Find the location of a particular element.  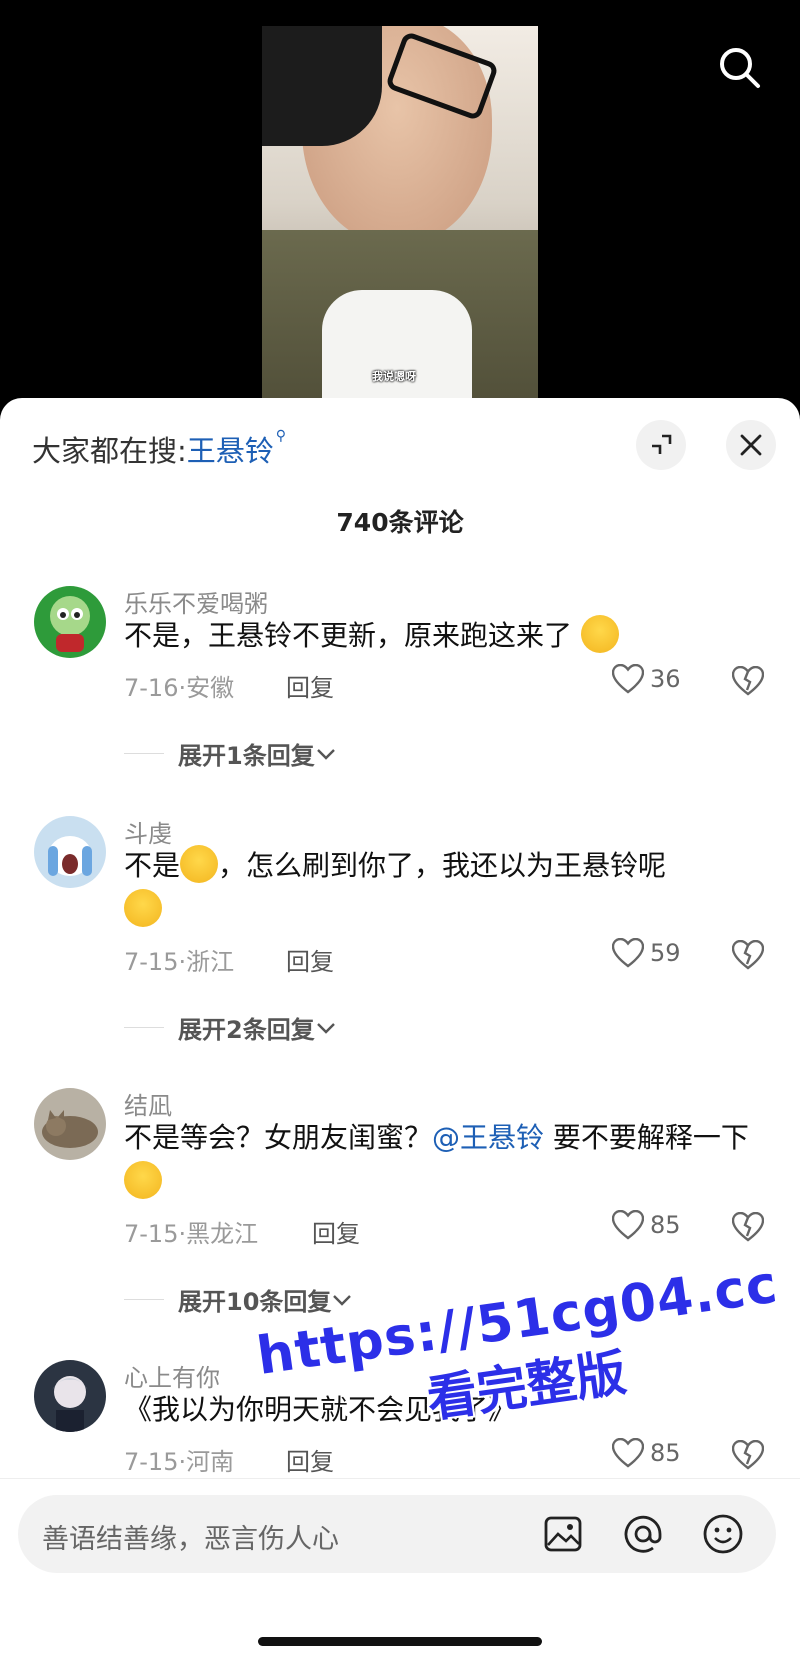

comment-text: 不是 ，怎么刷到你了，我还以为王悬铃呢 is located at coordinates (444, 888).